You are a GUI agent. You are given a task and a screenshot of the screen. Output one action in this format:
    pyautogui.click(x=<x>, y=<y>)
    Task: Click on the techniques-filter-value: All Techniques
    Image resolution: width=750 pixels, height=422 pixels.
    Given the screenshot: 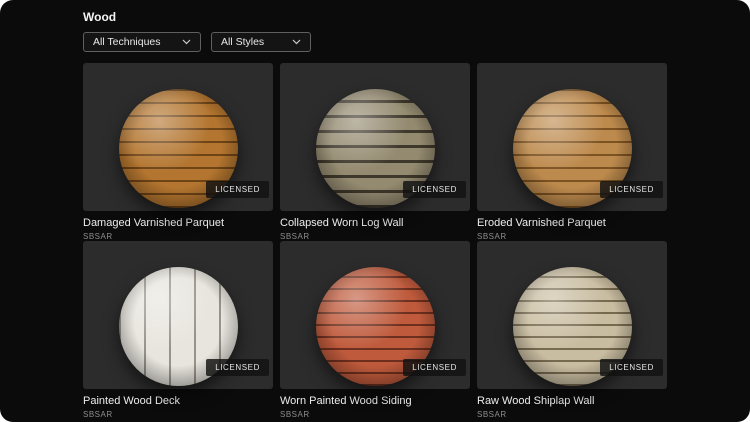 What is the action you would take?
    pyautogui.click(x=127, y=42)
    